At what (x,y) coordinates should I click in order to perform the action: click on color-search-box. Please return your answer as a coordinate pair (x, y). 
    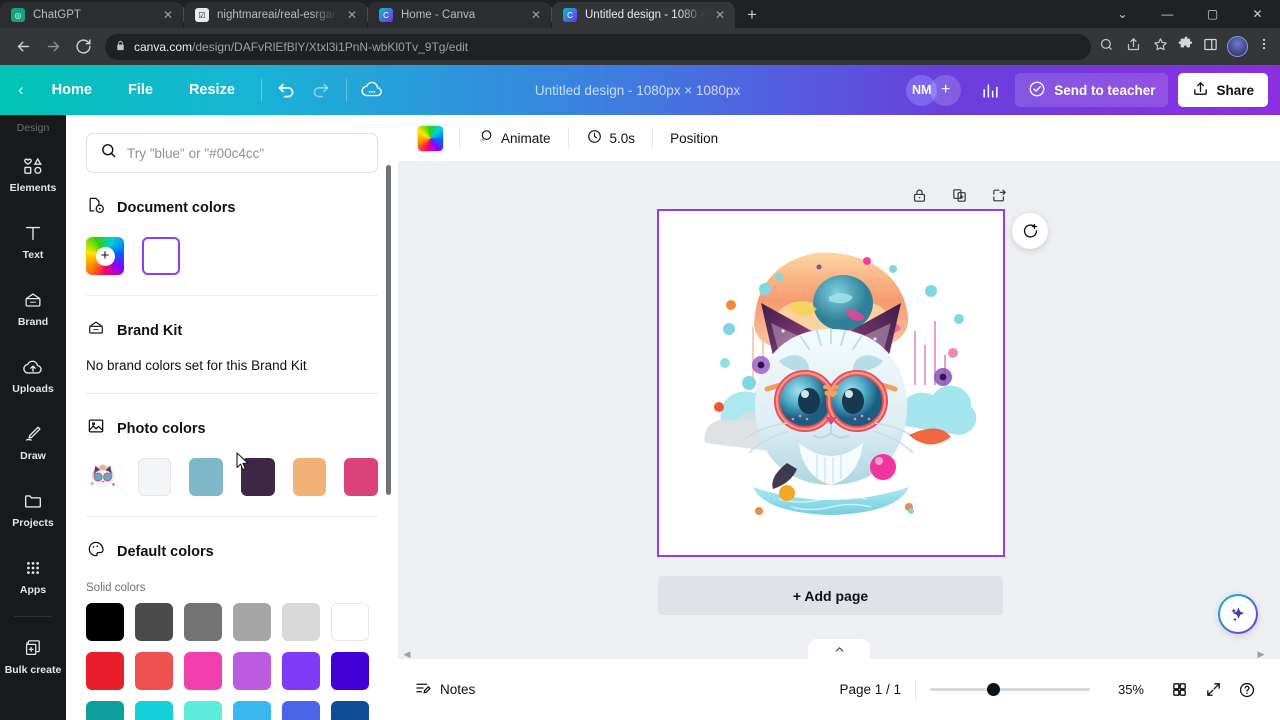
    Looking at the image, I should click on (232, 153).